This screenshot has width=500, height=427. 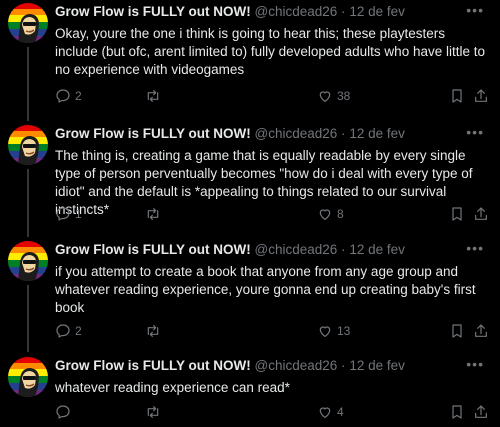 What do you see at coordinates (333, 96) in the screenshot?
I see `like-button: 38` at bounding box center [333, 96].